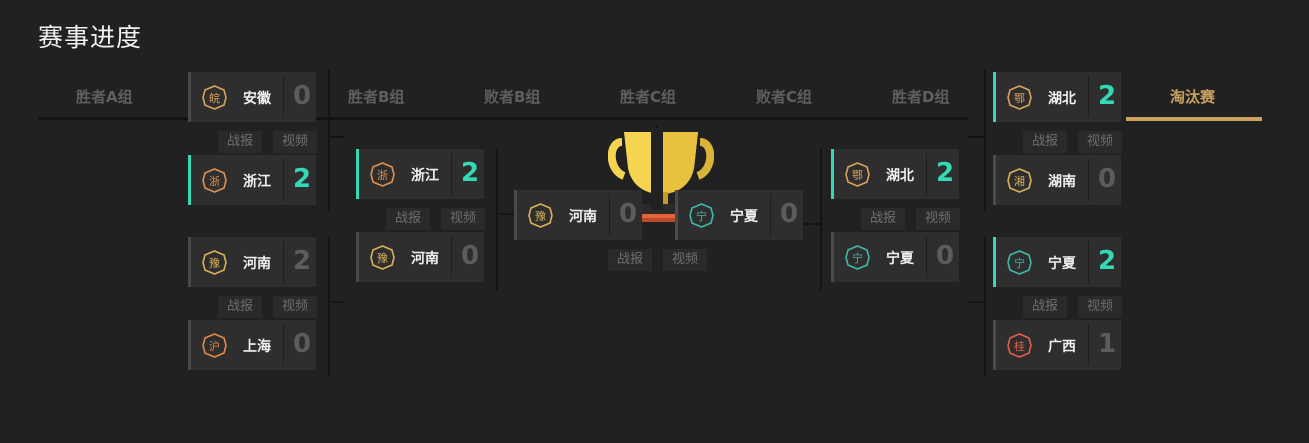 This screenshot has width=1309, height=443. I want to click on team-card: 沪 上海 0, so click(252, 345).